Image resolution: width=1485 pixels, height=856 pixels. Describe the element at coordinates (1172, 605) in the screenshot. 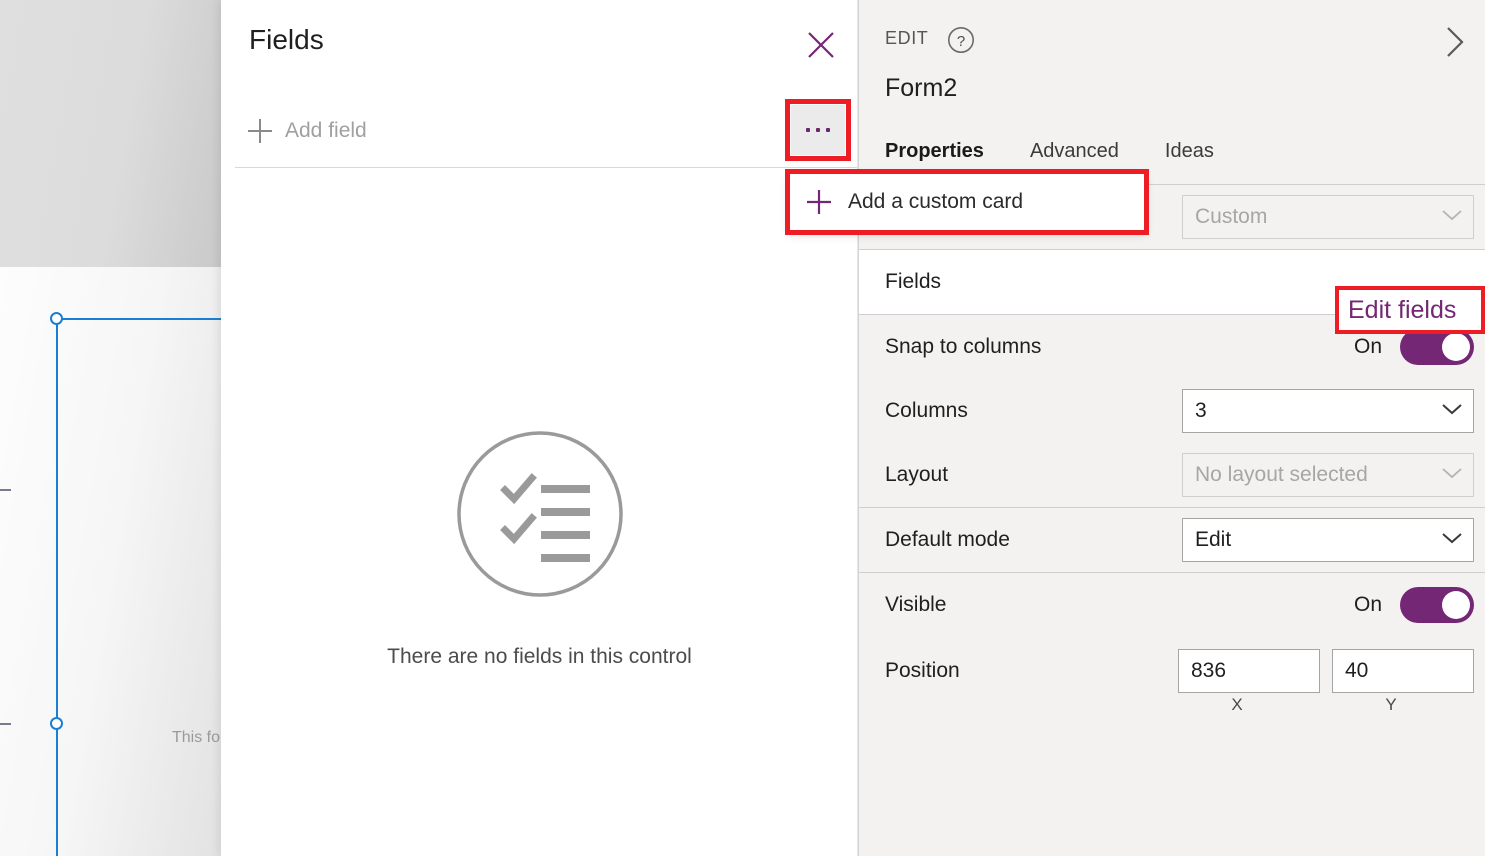

I see `property-row-visible: Visible On` at that location.